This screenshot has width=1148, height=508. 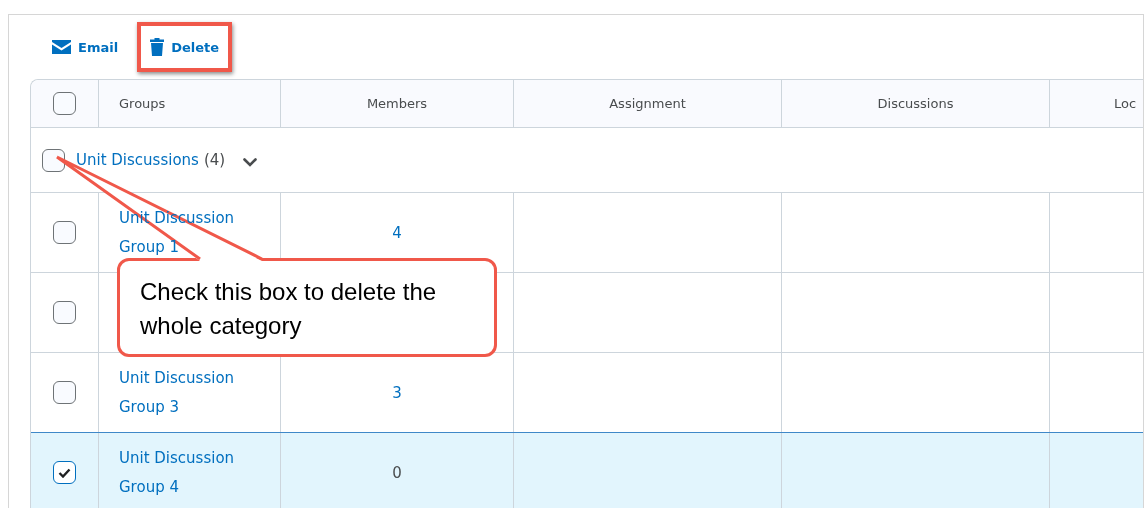 I want to click on select-all-checkbox, so click(x=64, y=103).